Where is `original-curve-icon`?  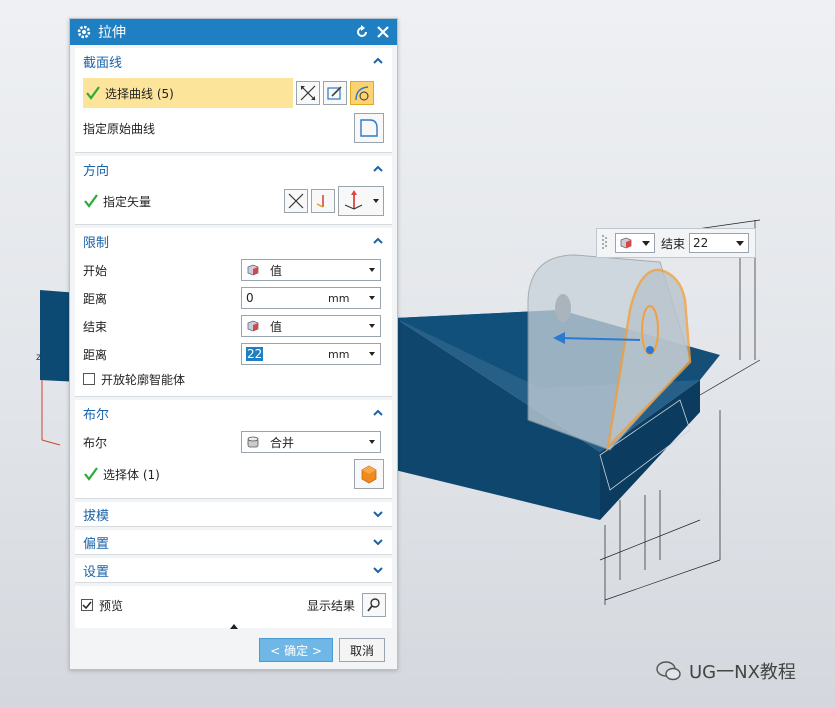
original-curve-icon is located at coordinates (369, 128).